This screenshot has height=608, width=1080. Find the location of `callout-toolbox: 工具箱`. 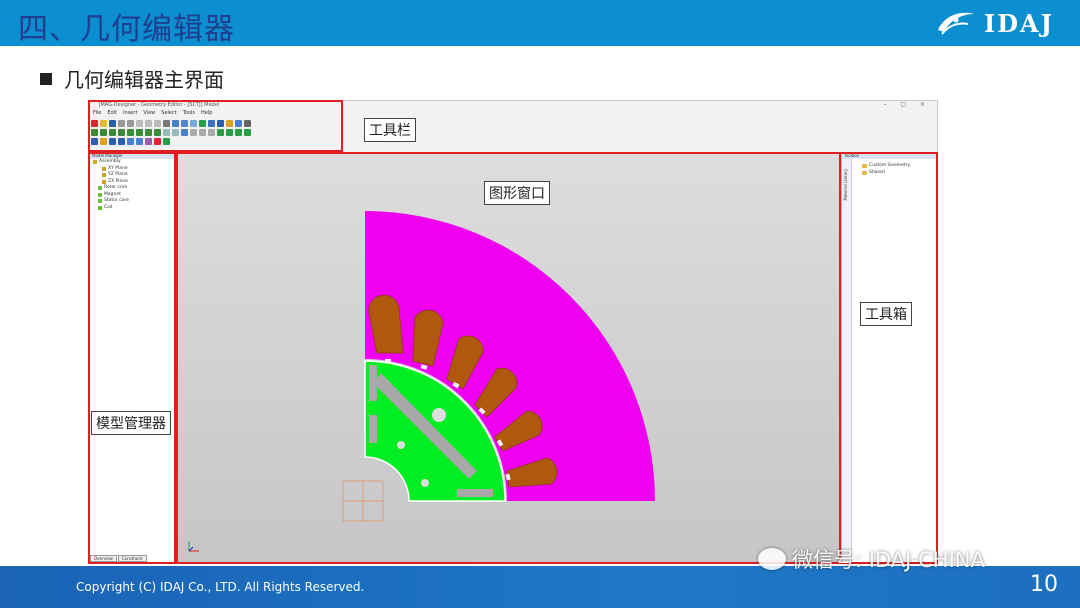

callout-toolbox: 工具箱 is located at coordinates (886, 314).